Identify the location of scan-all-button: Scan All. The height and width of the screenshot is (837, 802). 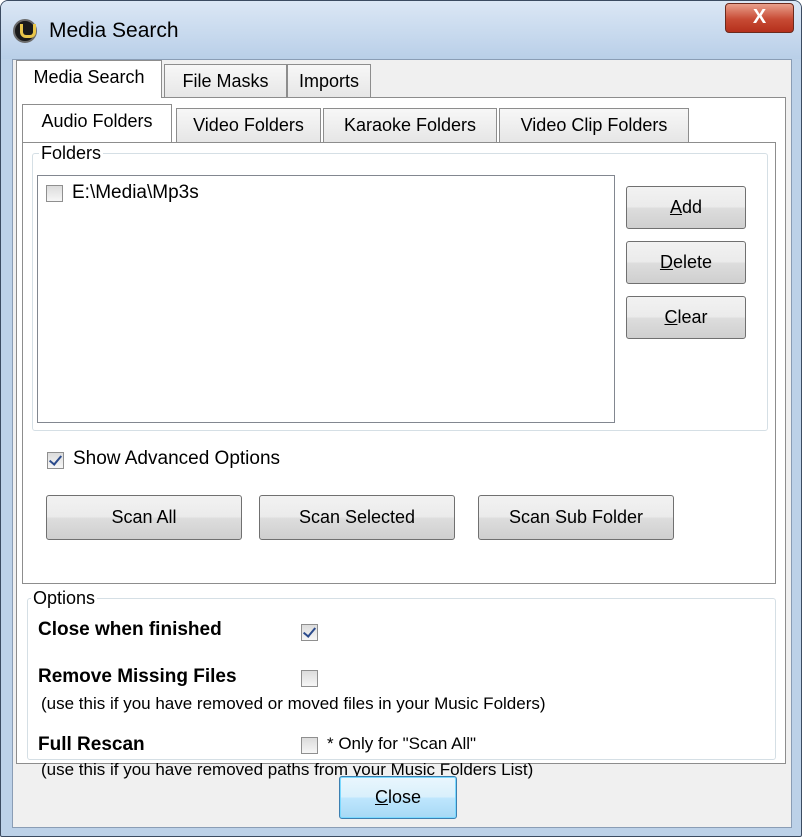
(144, 517).